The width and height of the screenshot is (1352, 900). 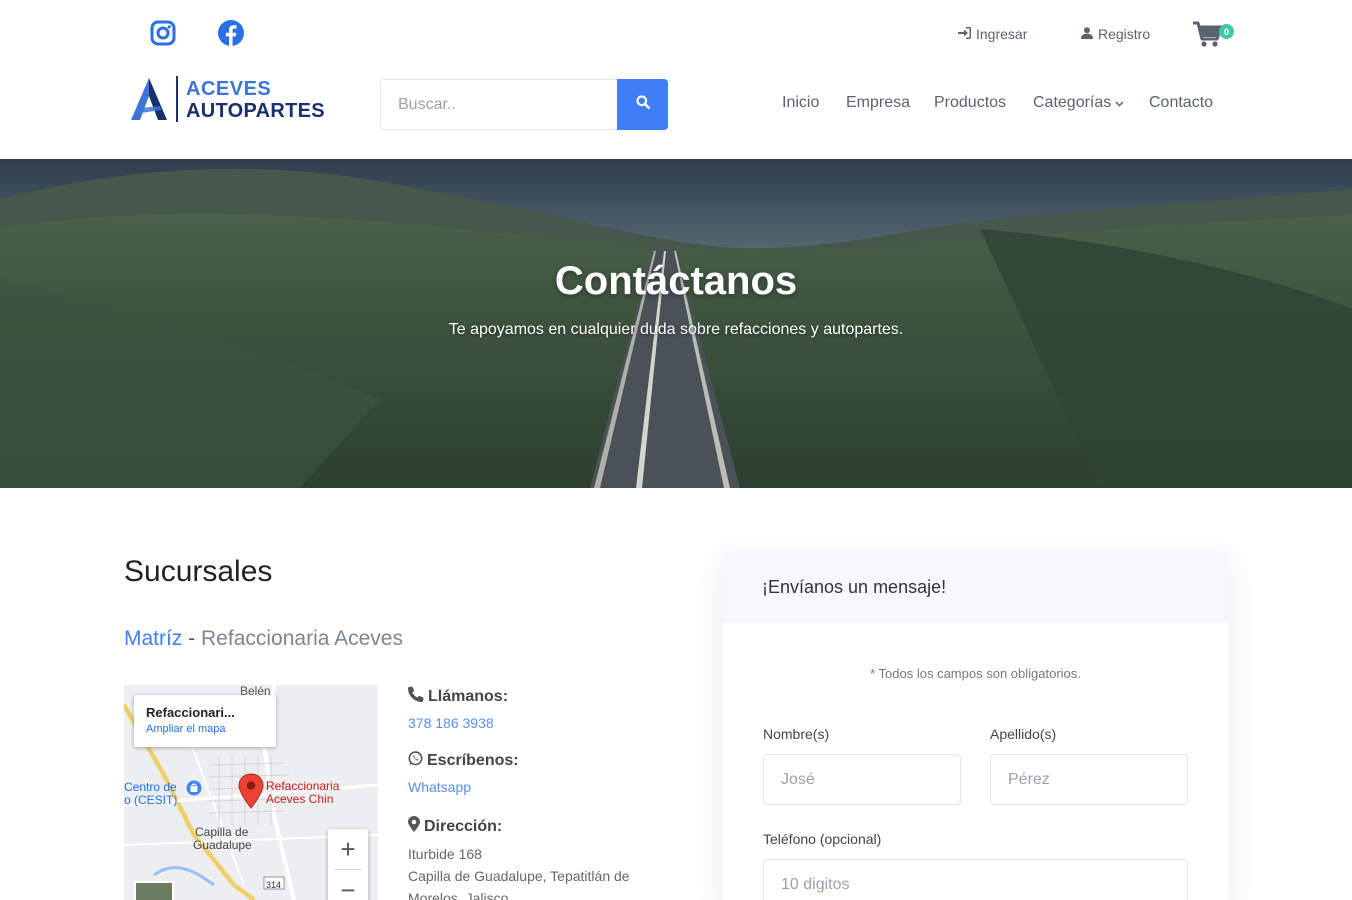 I want to click on search-bar, so click(x=524, y=104).